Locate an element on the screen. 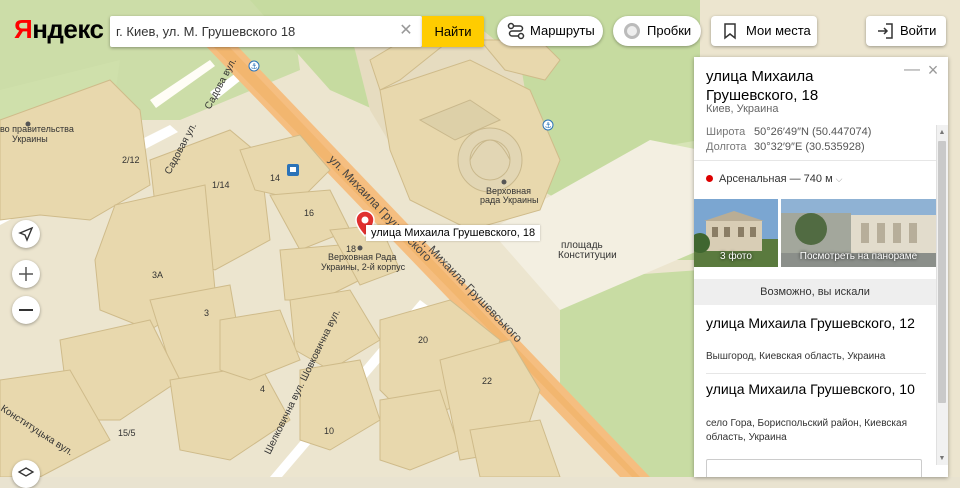 The image size is (960, 488). yandex-logo: Яндекс is located at coordinates (59, 29).